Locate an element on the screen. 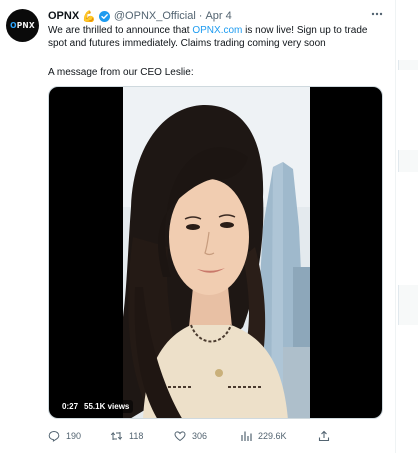 The image size is (419, 453). reply-button: 190 is located at coordinates (64, 436).